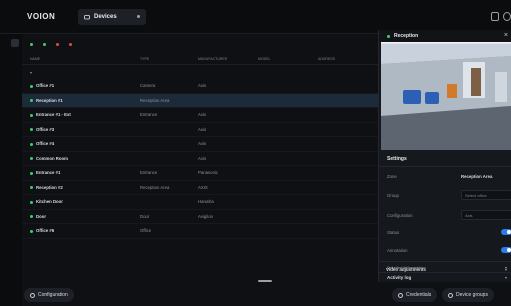  Describe the element at coordinates (326, 59) in the screenshot. I see `column-header-address: ADDRESS` at that location.